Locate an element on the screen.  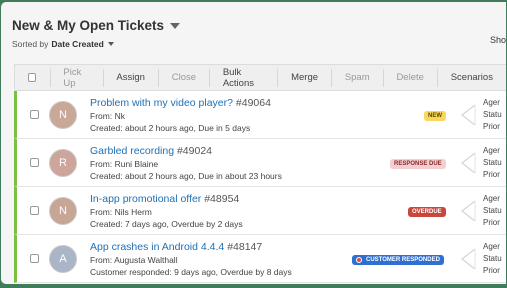
avatar: A is located at coordinates (63, 259).